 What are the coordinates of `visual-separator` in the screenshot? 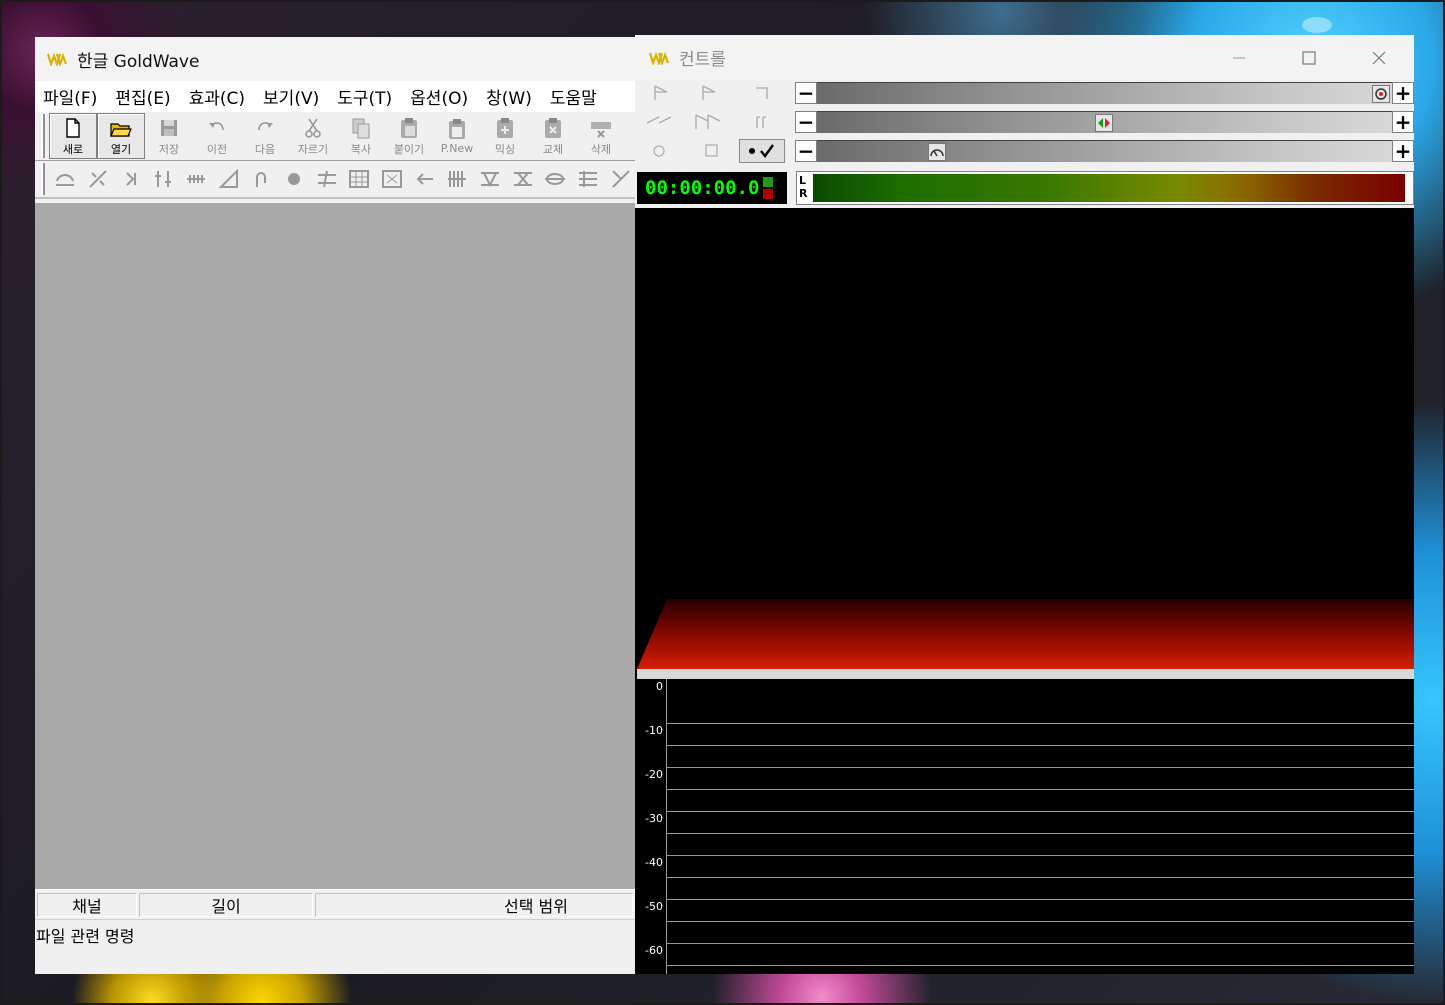 It's located at (1025, 674).